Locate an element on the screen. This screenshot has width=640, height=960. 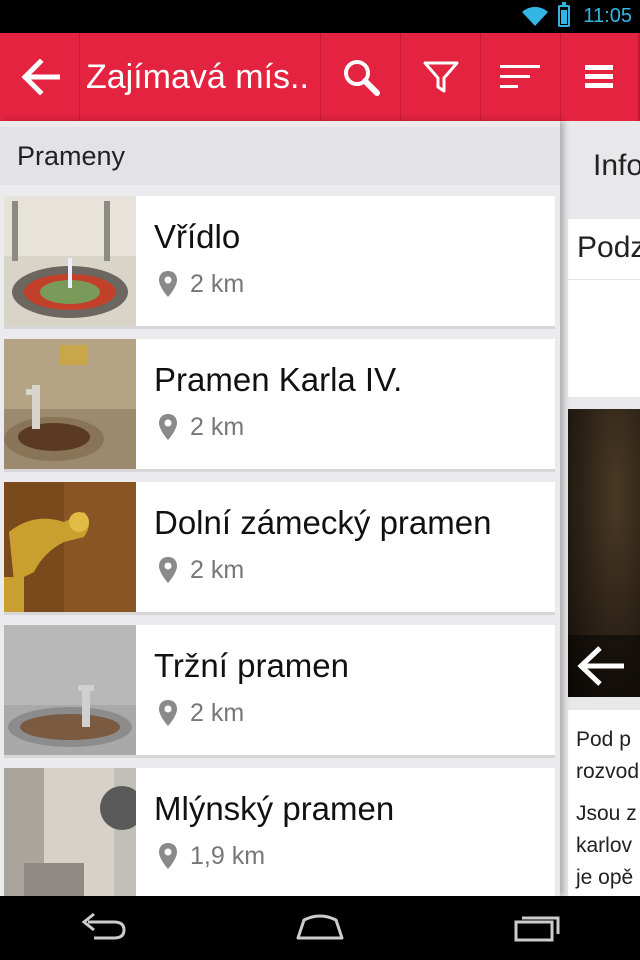
section-title: Prameny is located at coordinates (71, 156).